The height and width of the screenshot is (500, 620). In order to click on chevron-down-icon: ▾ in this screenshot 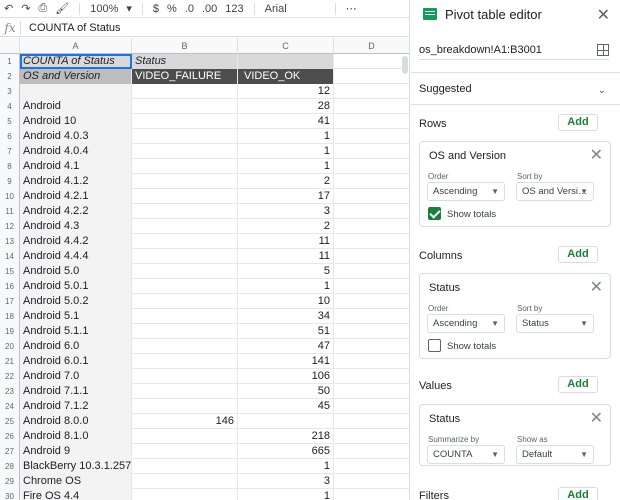, I will do `click(129, 8)`.